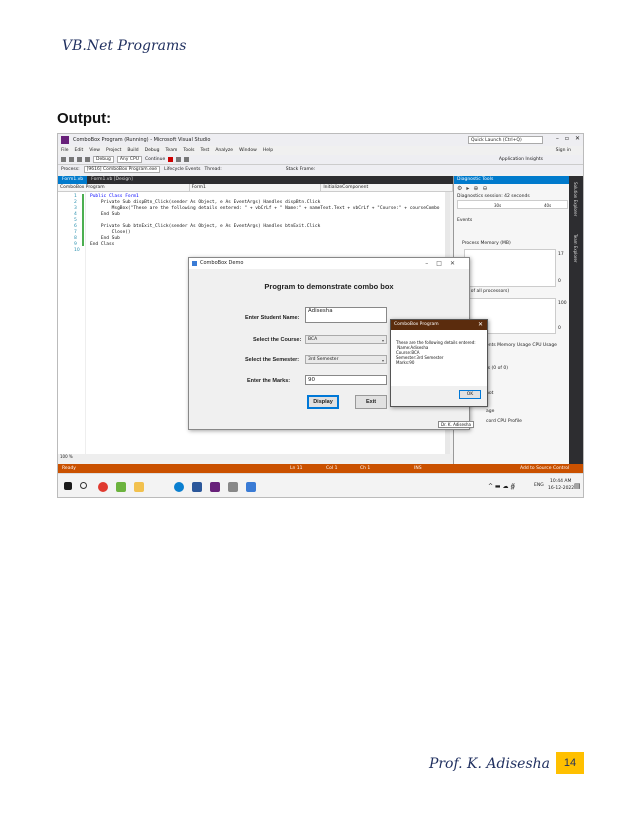 This screenshot has height=826, width=638. Describe the element at coordinates (224, 150) in the screenshot. I see `menu-analyze: Analyze` at that location.